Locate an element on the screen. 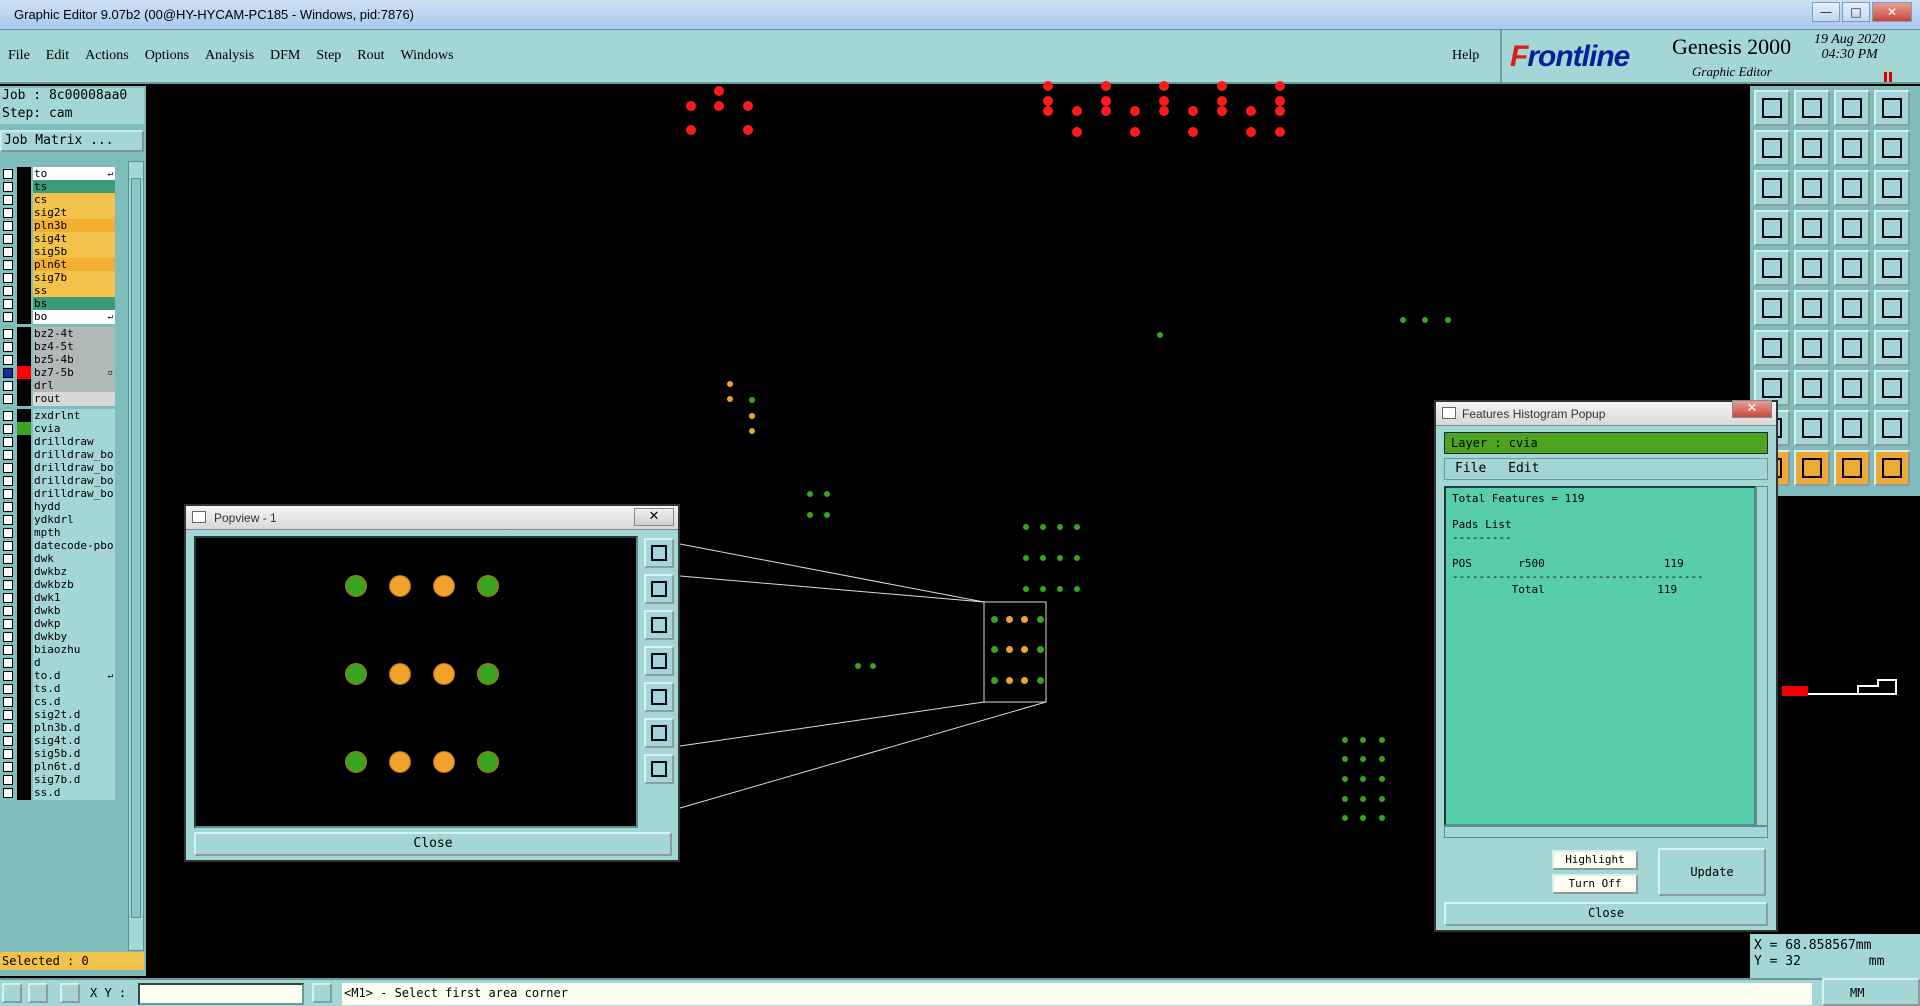 Image resolution: width=1920 pixels, height=1006 pixels. triangle2-icon is located at coordinates (1852, 428).